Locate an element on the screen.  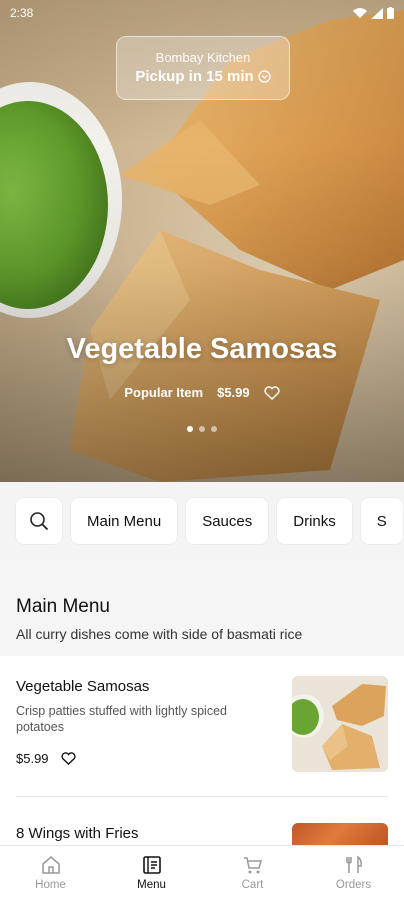
signal-icon is located at coordinates (377, 13).